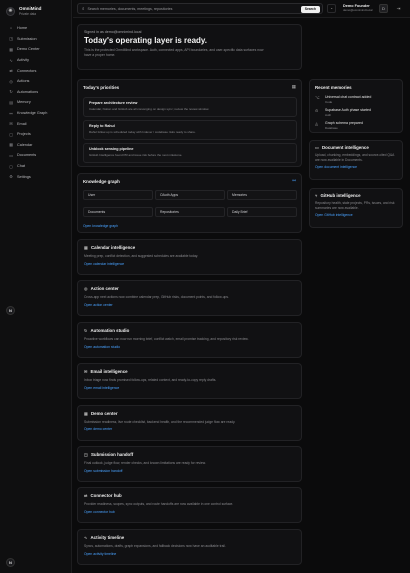 This screenshot has height=573, width=410. Describe the element at coordinates (343, 114) in the screenshot. I see `memory-item: ⊙ Supabase Auth phase started Auth` at that location.